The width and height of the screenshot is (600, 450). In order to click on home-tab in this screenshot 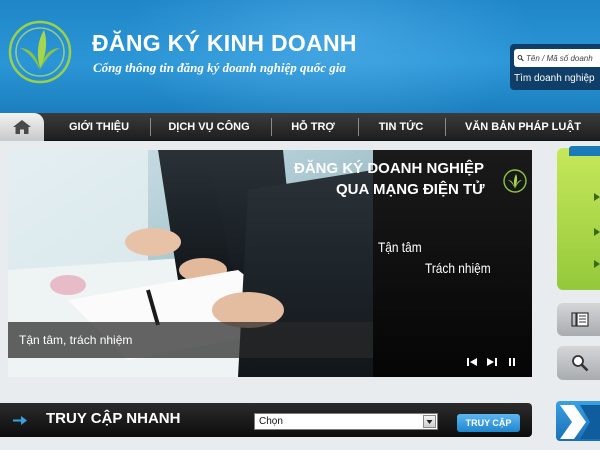, I will do `click(22, 127)`.